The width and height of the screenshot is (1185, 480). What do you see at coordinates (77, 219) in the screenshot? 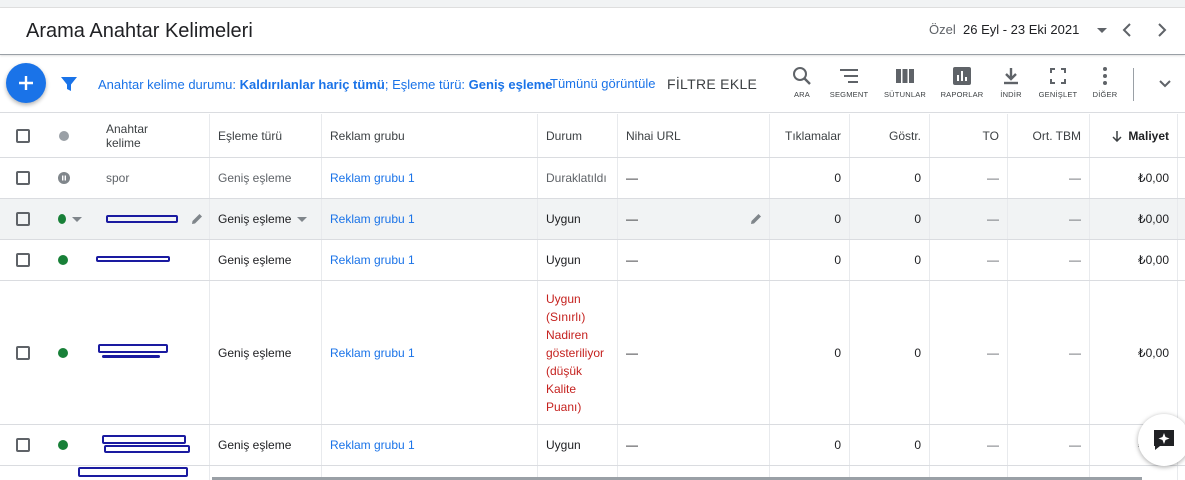
I see `status-dropdown-icon` at bounding box center [77, 219].